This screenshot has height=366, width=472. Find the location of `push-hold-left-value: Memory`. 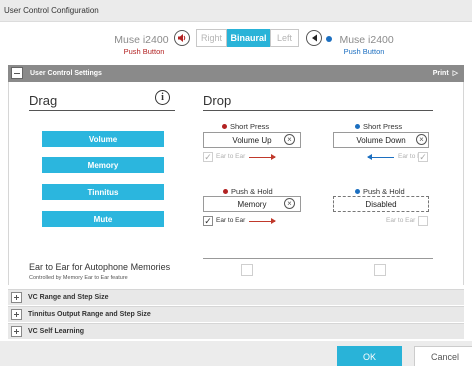

push-hold-left-value: Memory is located at coordinates (252, 204).